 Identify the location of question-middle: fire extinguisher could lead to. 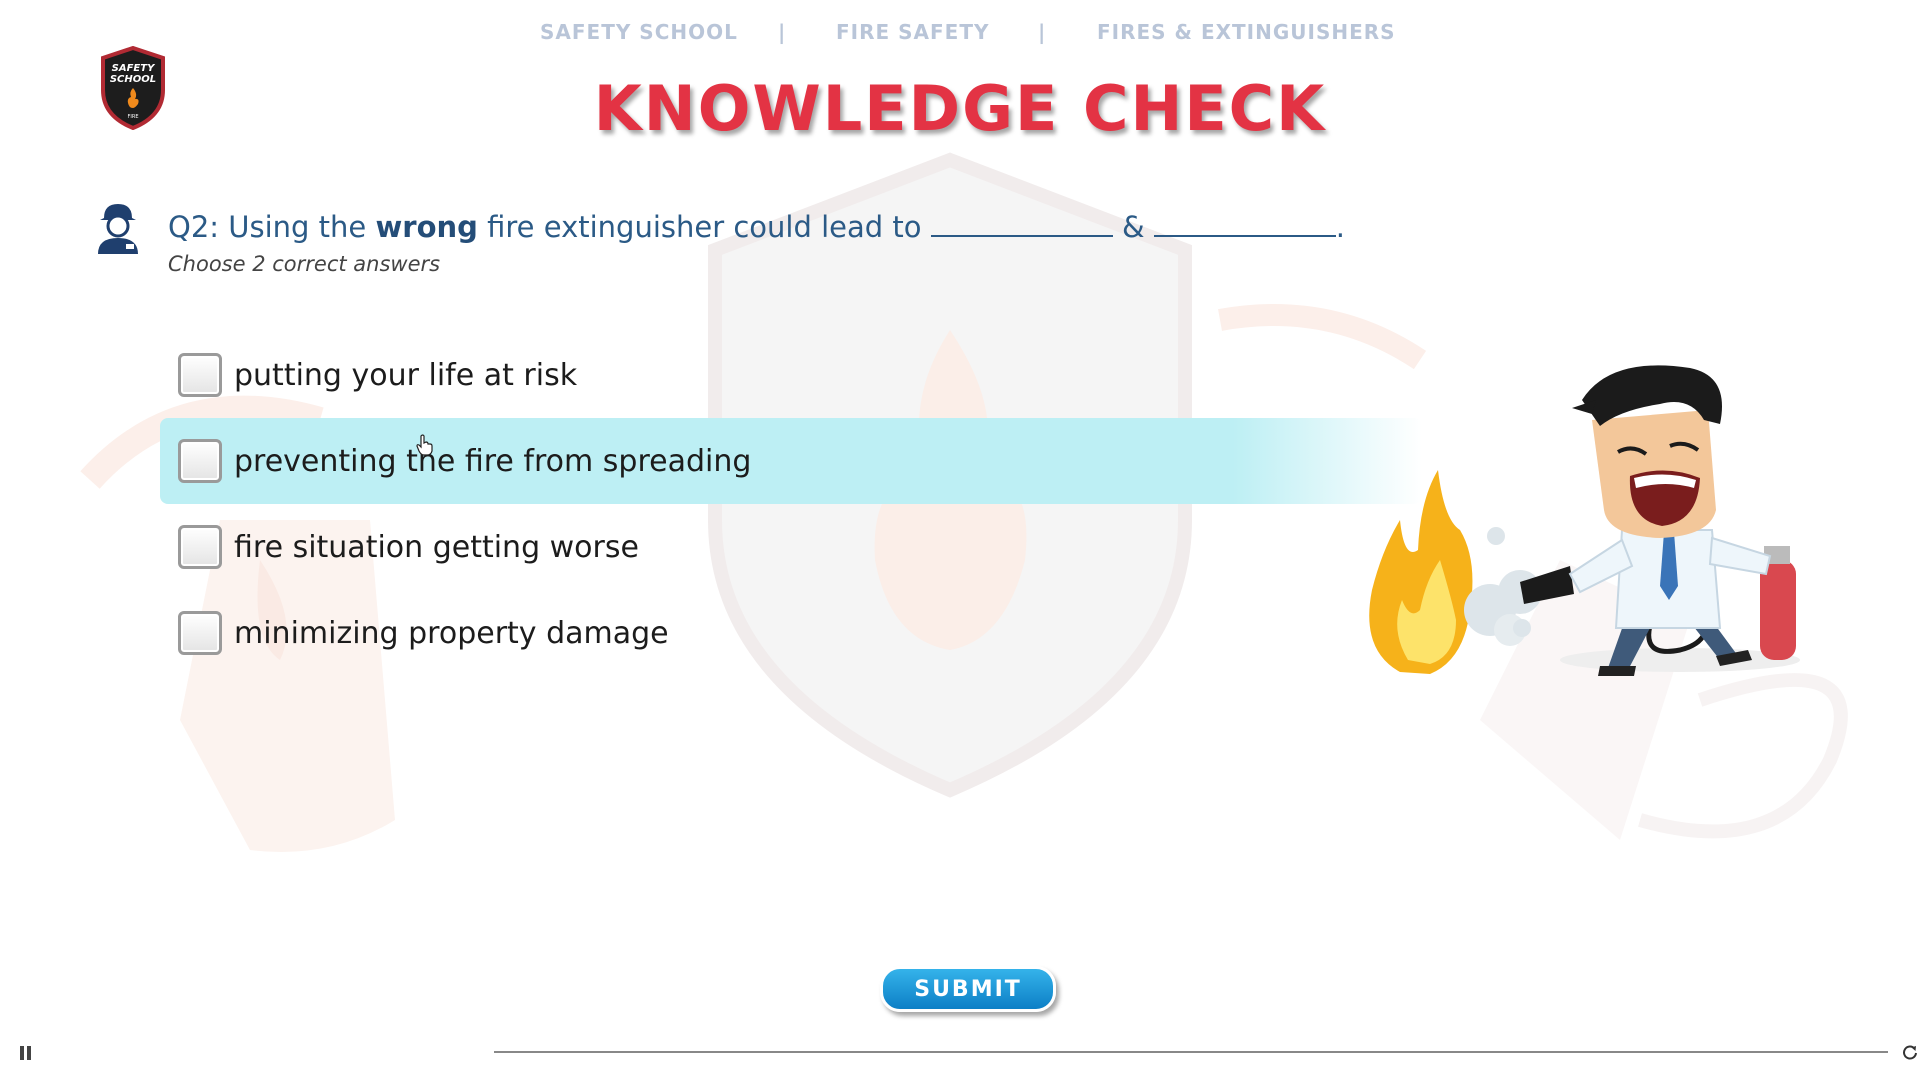
(704, 227).